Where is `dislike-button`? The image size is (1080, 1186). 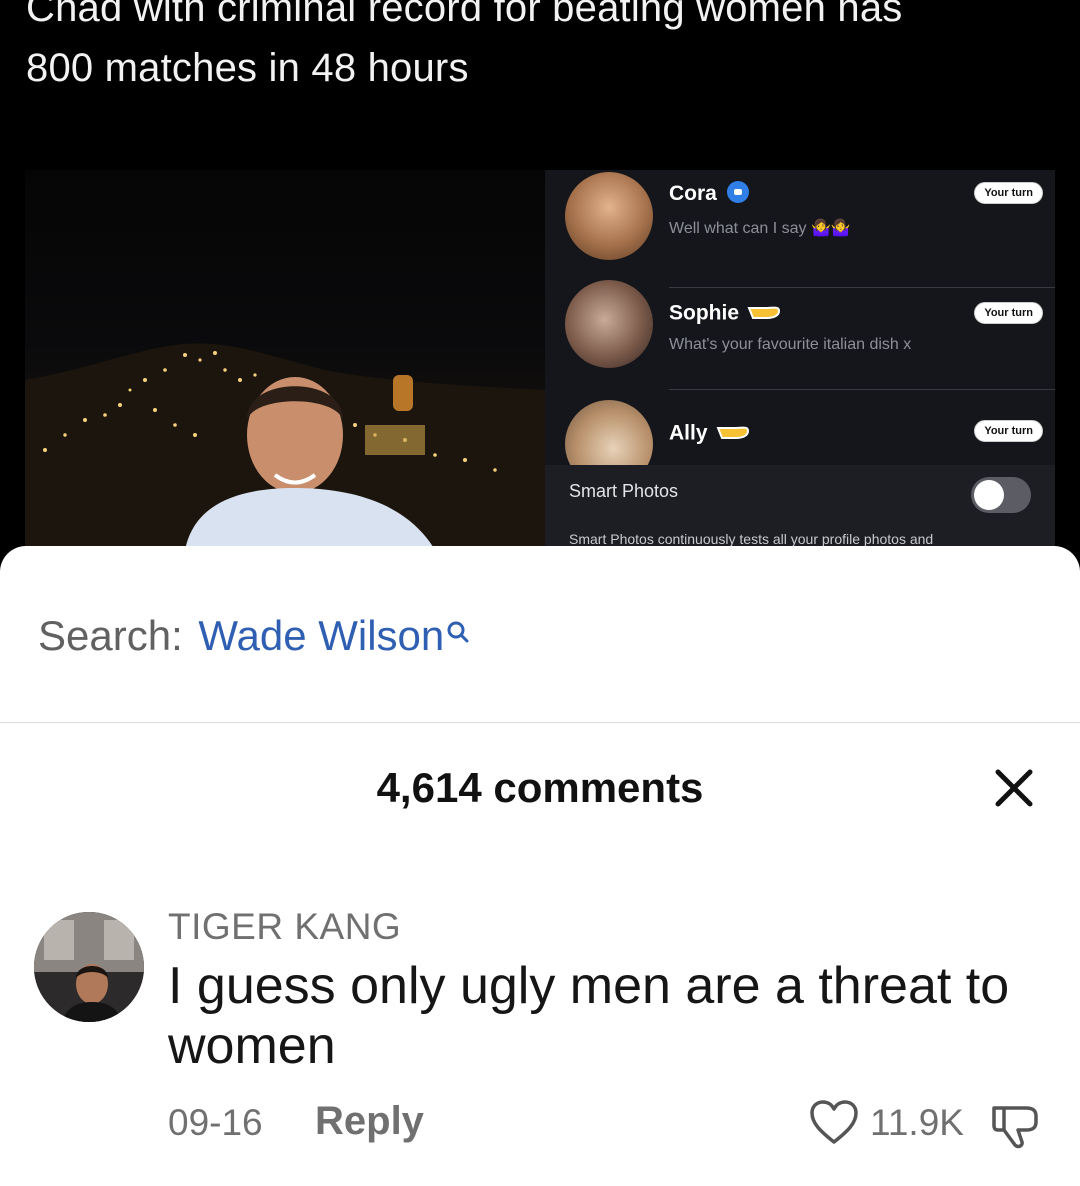 dislike-button is located at coordinates (1015, 1125).